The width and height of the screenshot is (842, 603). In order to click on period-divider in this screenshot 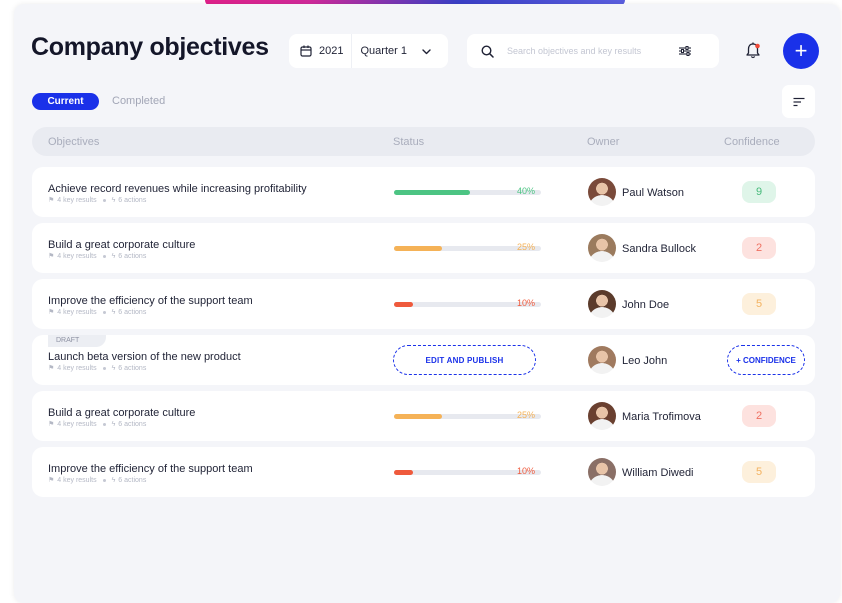, I will do `click(352, 51)`.